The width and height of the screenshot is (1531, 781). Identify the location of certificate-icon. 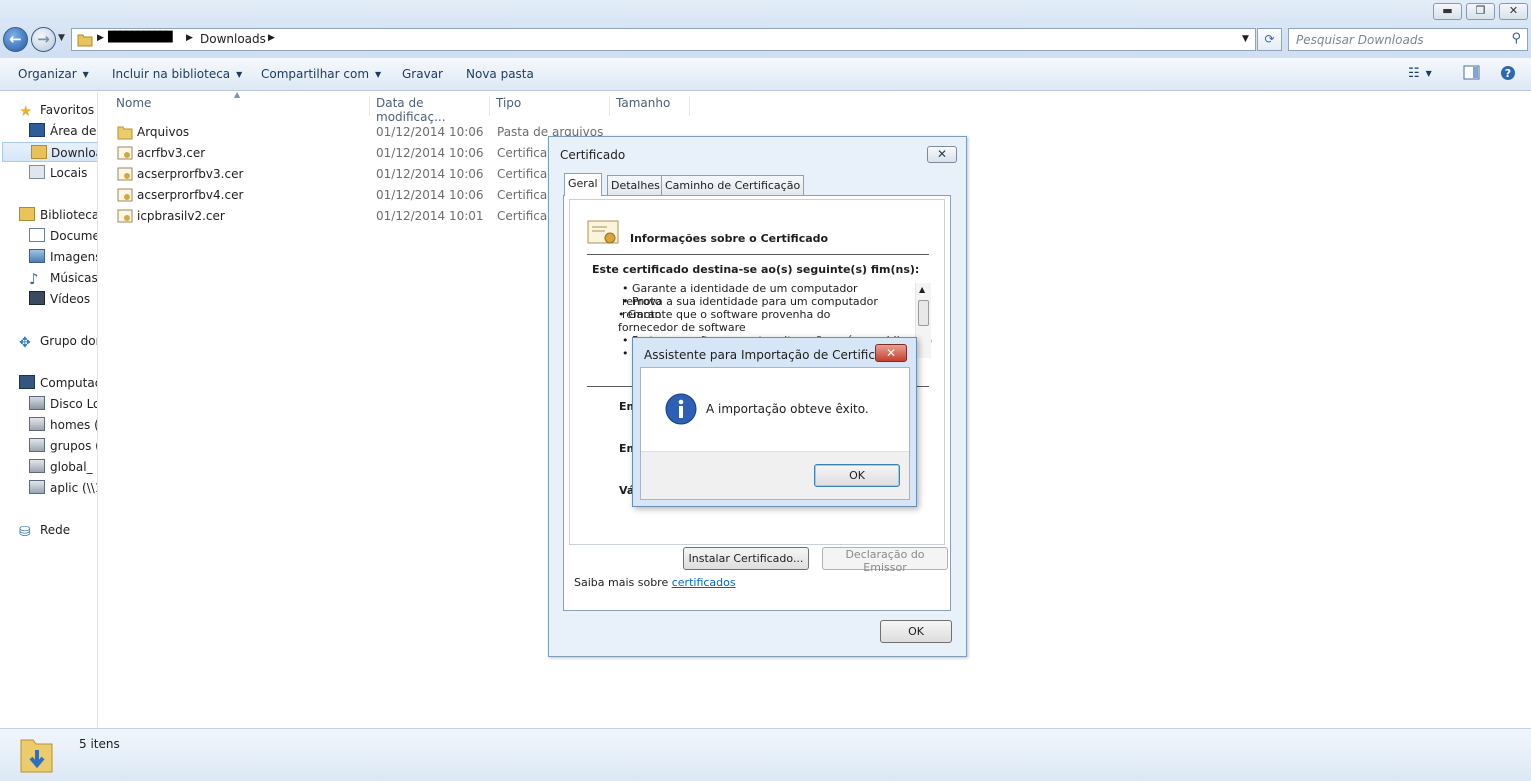
(603, 232).